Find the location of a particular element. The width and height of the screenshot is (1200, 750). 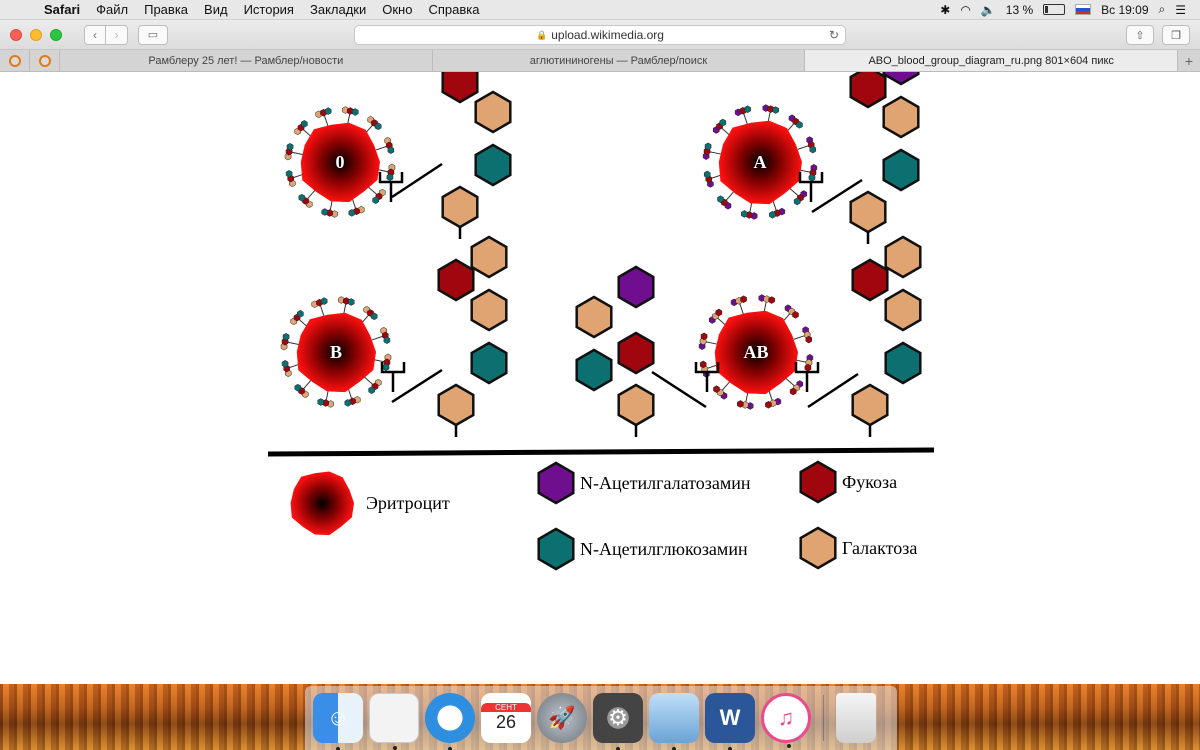

reload-icon: ↻ is located at coordinates (834, 35).